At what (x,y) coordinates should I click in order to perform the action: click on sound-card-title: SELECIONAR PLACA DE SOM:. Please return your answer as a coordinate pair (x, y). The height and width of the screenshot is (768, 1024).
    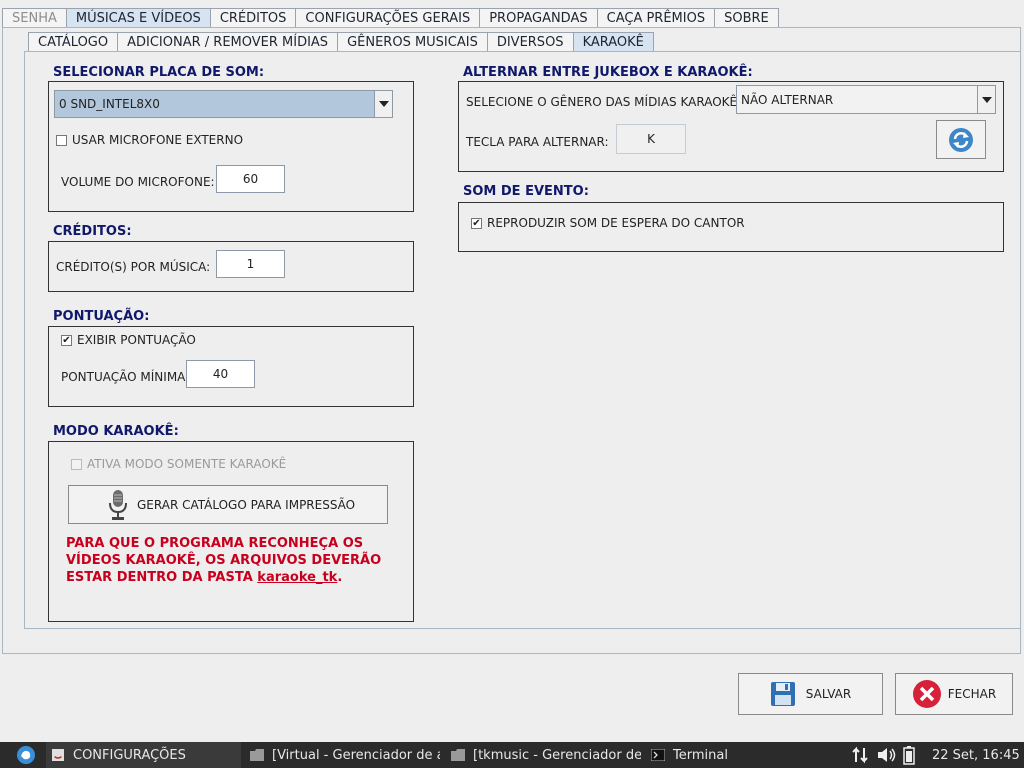
    Looking at the image, I should click on (159, 72).